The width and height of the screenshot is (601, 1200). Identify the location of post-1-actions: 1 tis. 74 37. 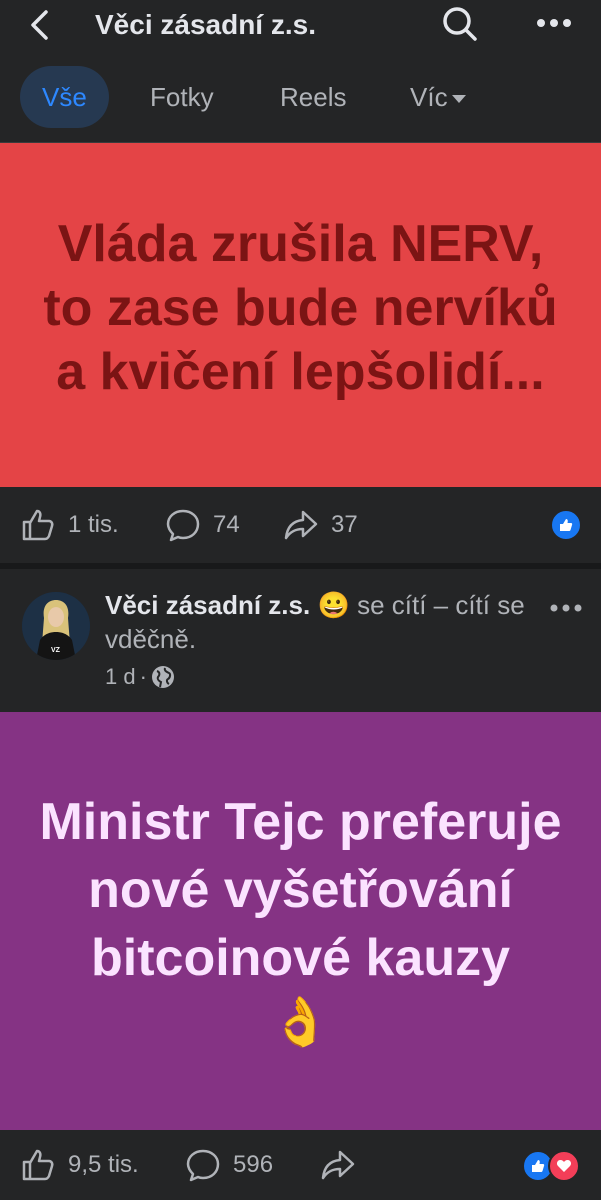
(300, 525).